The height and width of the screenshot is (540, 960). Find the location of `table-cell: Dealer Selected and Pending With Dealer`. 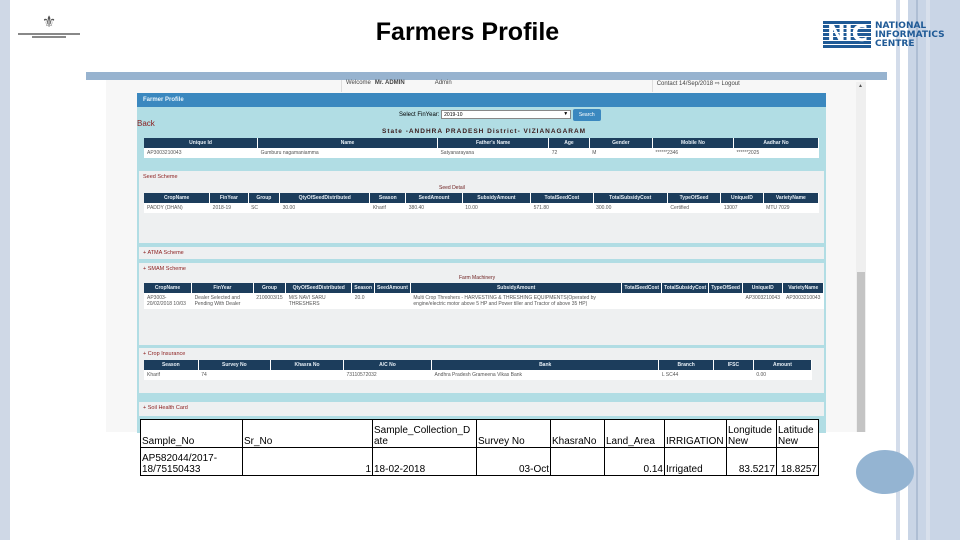

table-cell: Dealer Selected and Pending With Dealer is located at coordinates (222, 301).